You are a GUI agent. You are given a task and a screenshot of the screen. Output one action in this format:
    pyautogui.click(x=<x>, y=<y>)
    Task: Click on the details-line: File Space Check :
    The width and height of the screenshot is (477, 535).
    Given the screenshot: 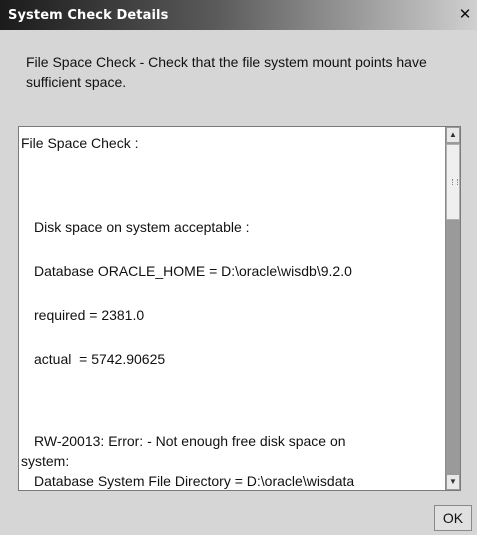 What is the action you would take?
    pyautogui.click(x=80, y=143)
    